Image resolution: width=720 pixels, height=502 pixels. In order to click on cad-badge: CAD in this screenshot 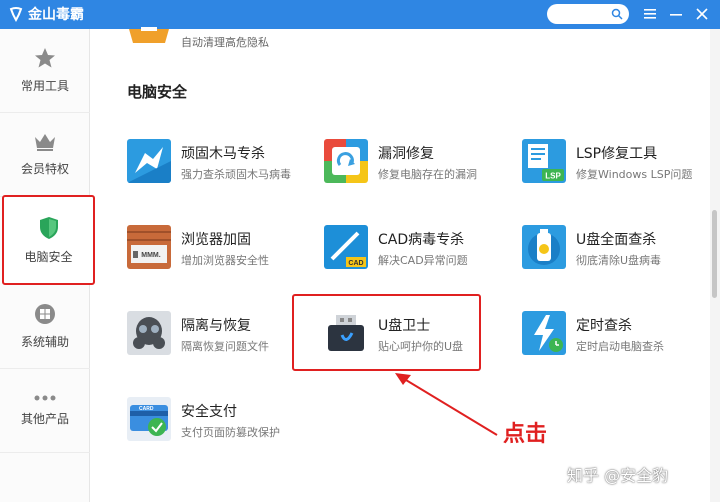, I will do `click(355, 263)`.